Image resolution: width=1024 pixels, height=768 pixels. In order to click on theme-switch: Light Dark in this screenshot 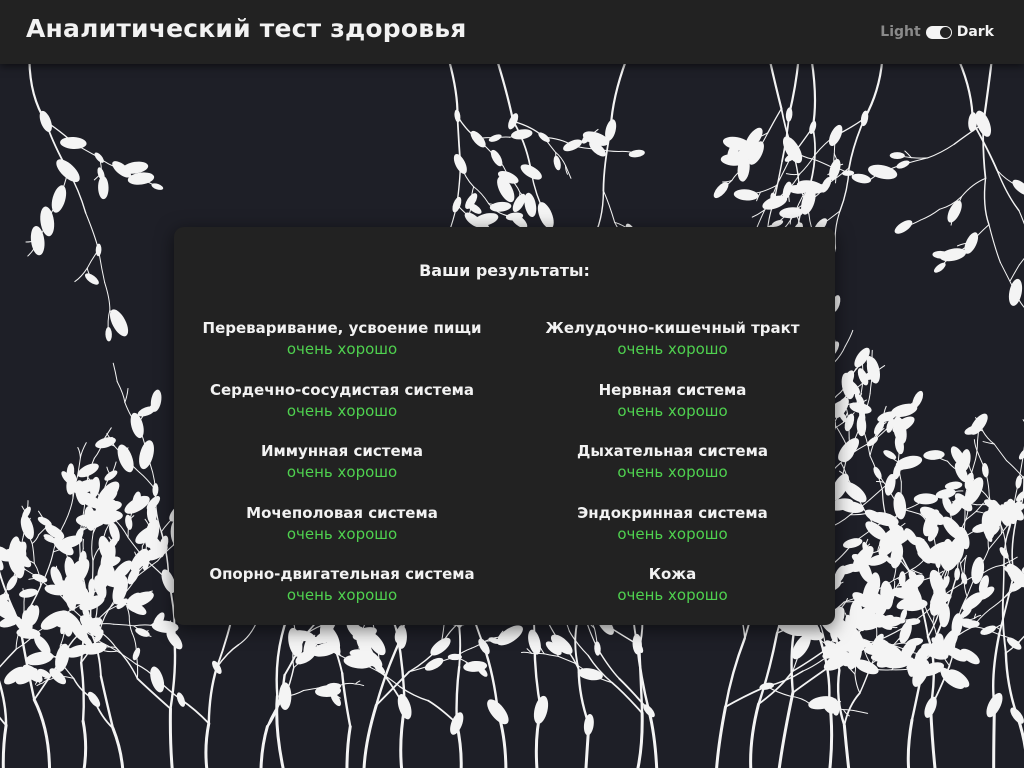, I will do `click(937, 32)`.